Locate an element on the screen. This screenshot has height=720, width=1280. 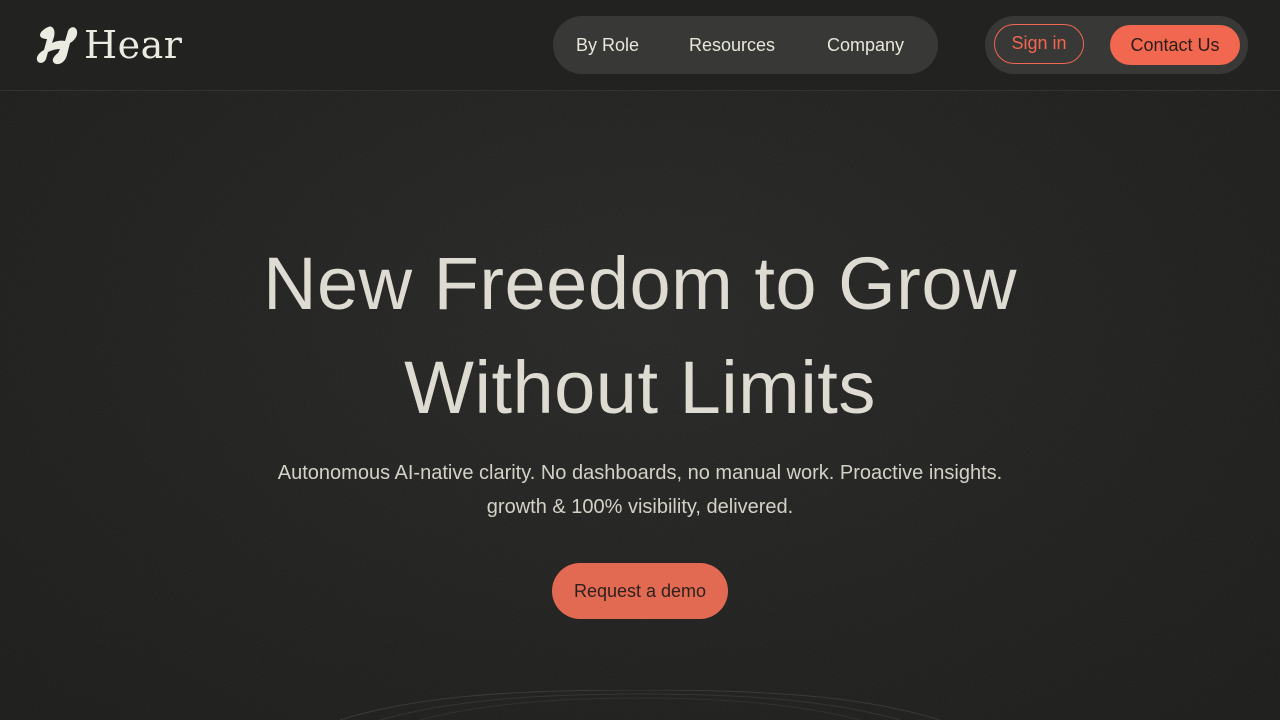
logo: Hear is located at coordinates (108, 45).